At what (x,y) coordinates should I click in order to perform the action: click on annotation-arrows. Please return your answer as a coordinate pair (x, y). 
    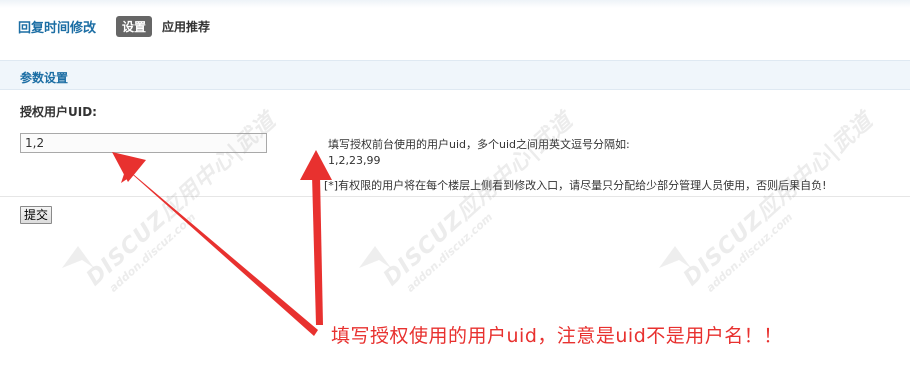
    Looking at the image, I should click on (222, 243).